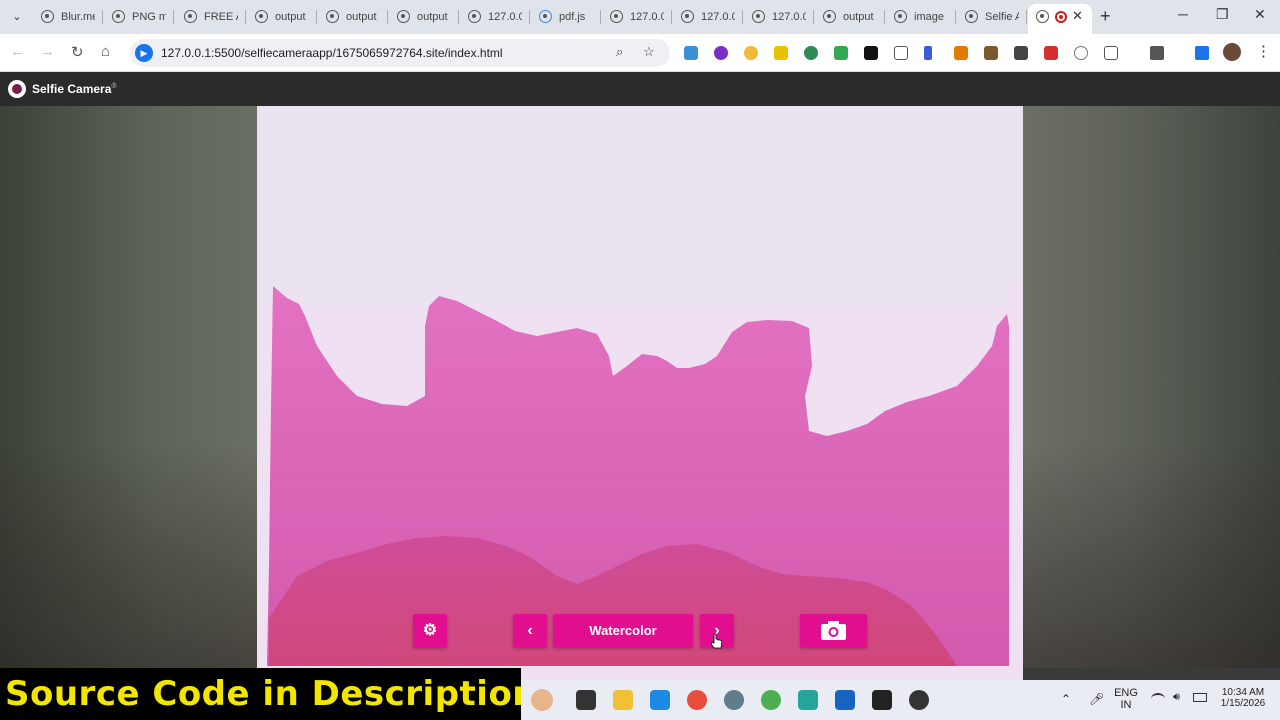 The height and width of the screenshot is (720, 1280). I want to click on file-explorer-icon, so click(623, 700).